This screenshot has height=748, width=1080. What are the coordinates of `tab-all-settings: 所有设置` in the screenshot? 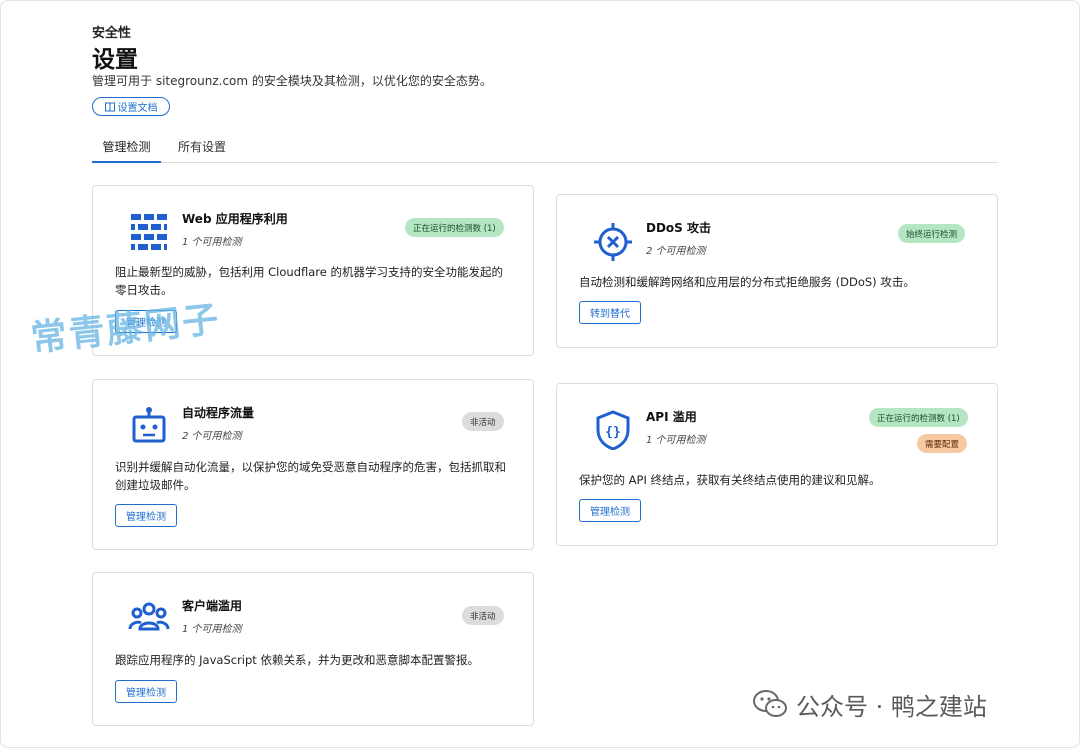 It's located at (202, 147).